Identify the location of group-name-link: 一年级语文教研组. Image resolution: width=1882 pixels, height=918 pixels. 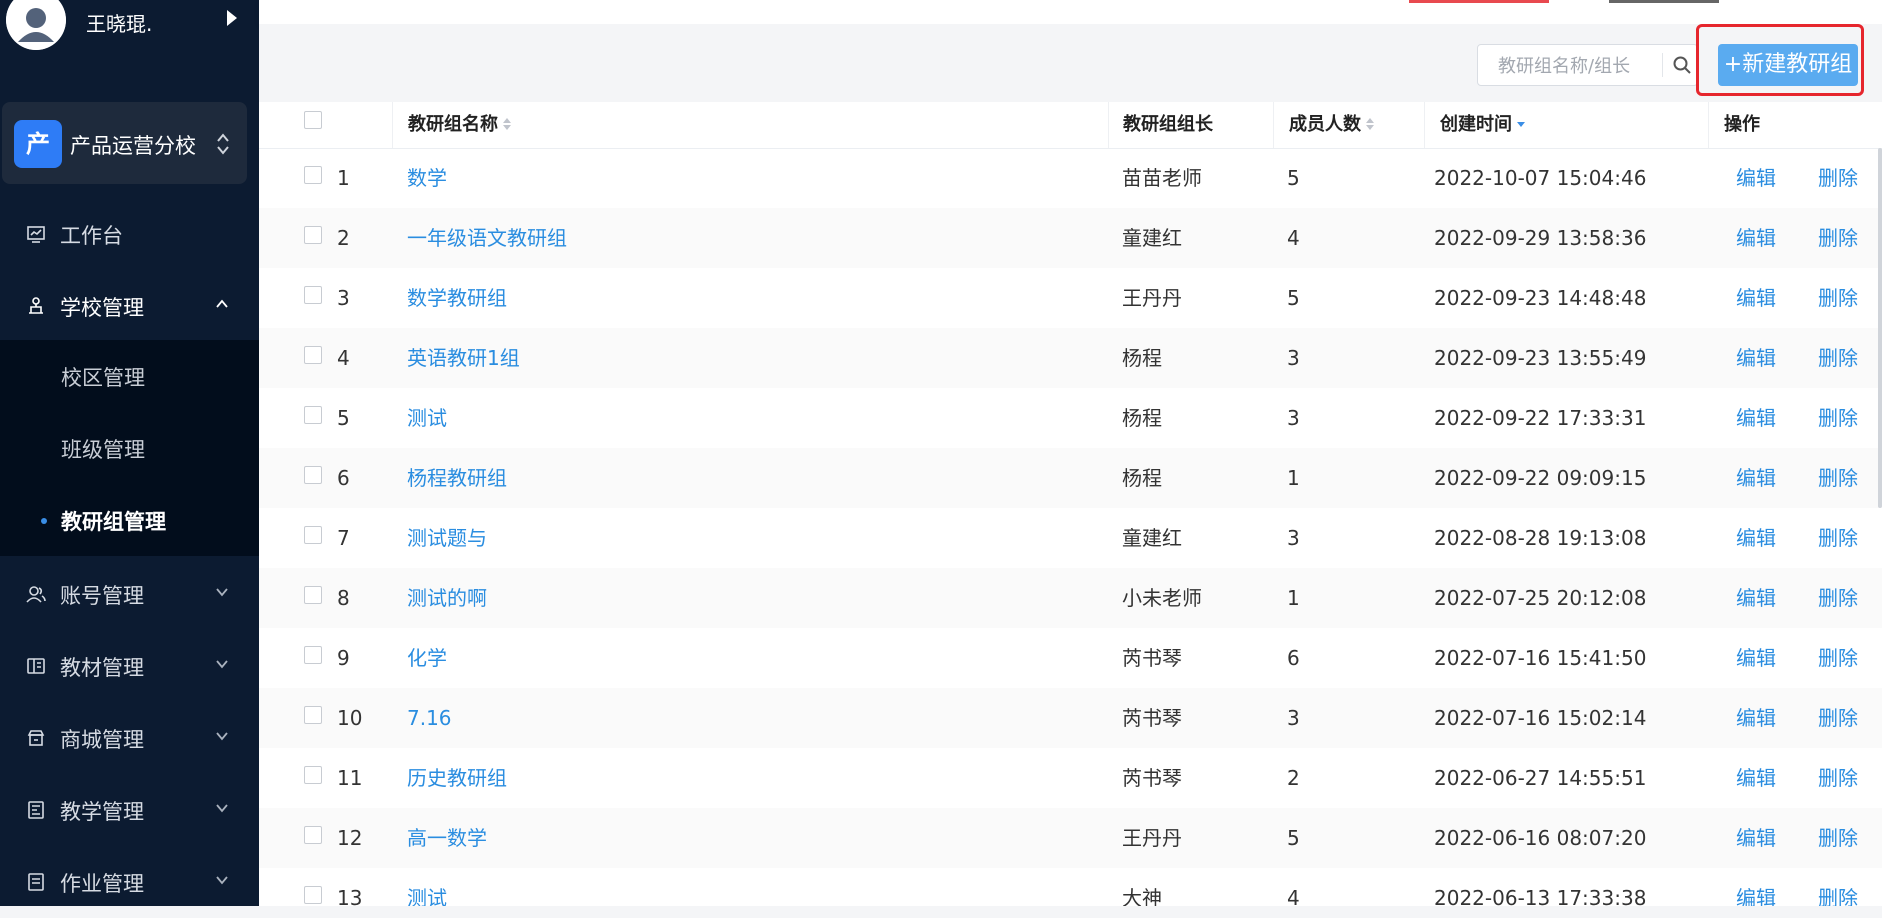
(487, 238).